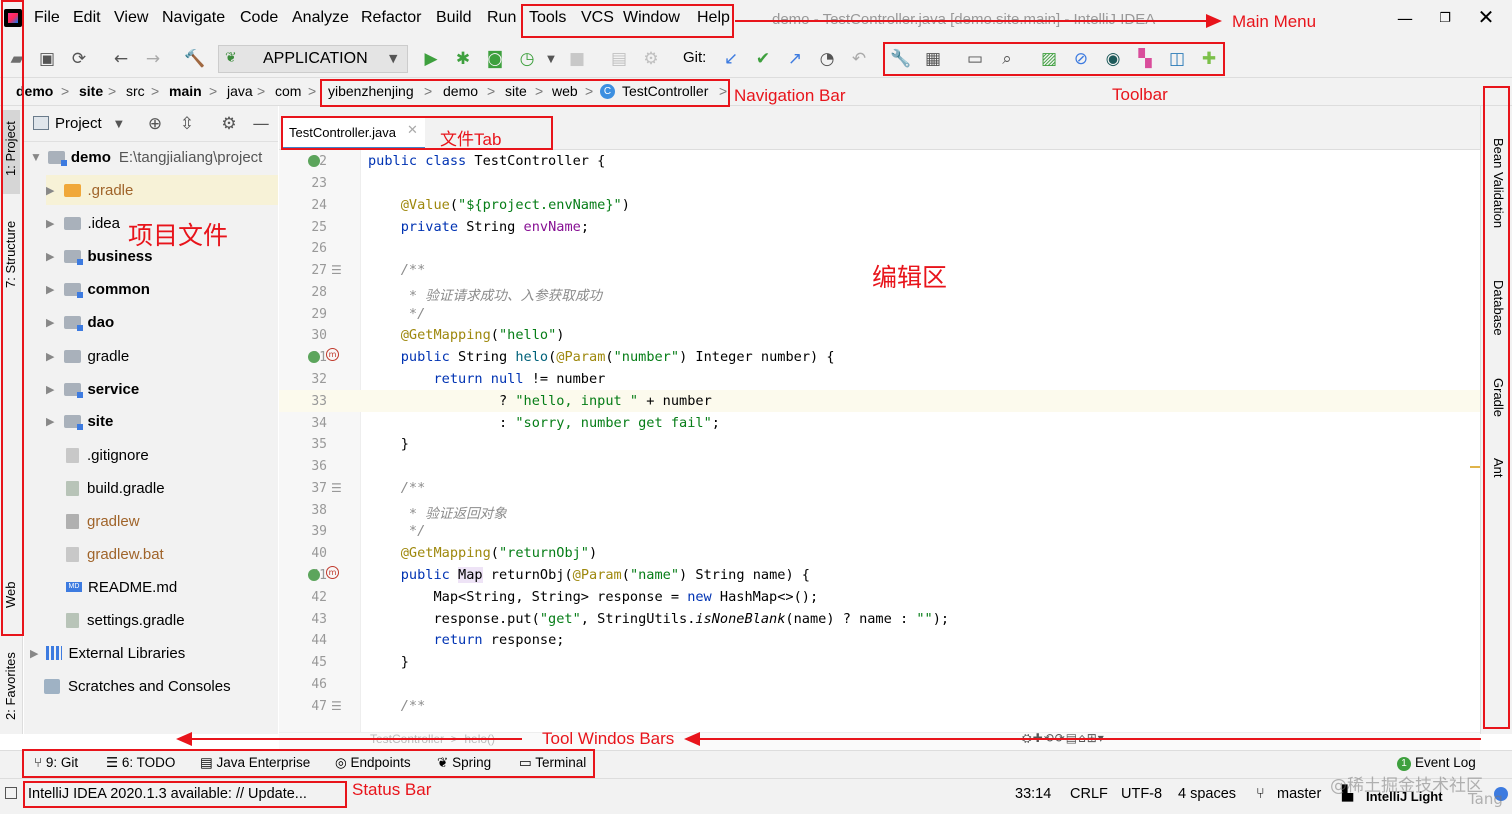 The width and height of the screenshot is (1512, 814). What do you see at coordinates (547, 18) in the screenshot?
I see `menu-tools: Tools` at bounding box center [547, 18].